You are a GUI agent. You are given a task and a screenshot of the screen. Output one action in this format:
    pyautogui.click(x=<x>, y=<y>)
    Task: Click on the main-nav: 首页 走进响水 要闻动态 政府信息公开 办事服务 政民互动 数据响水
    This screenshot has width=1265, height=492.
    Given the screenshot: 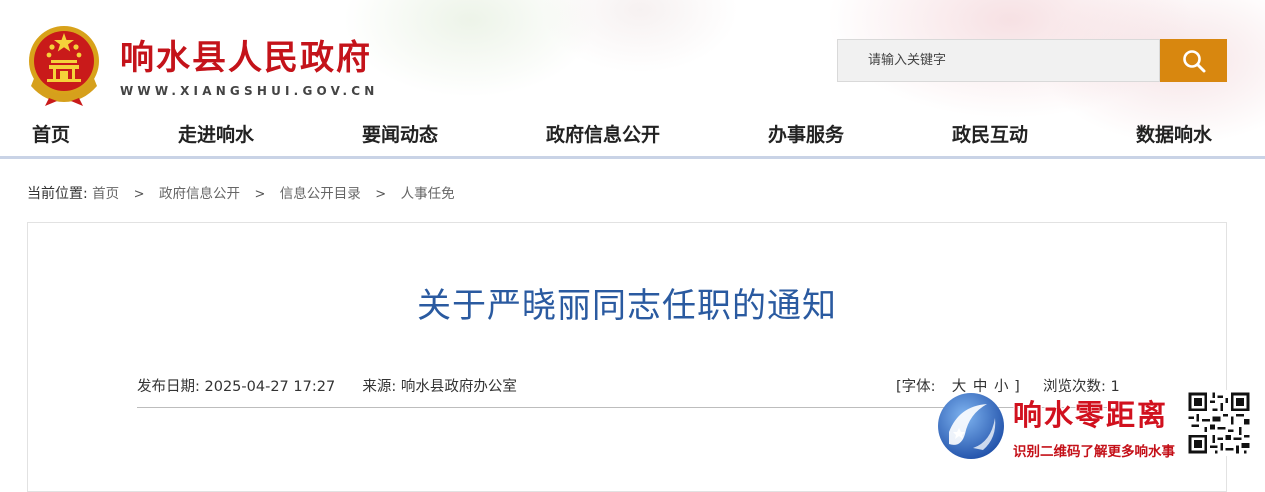 What is the action you would take?
    pyautogui.click(x=632, y=132)
    